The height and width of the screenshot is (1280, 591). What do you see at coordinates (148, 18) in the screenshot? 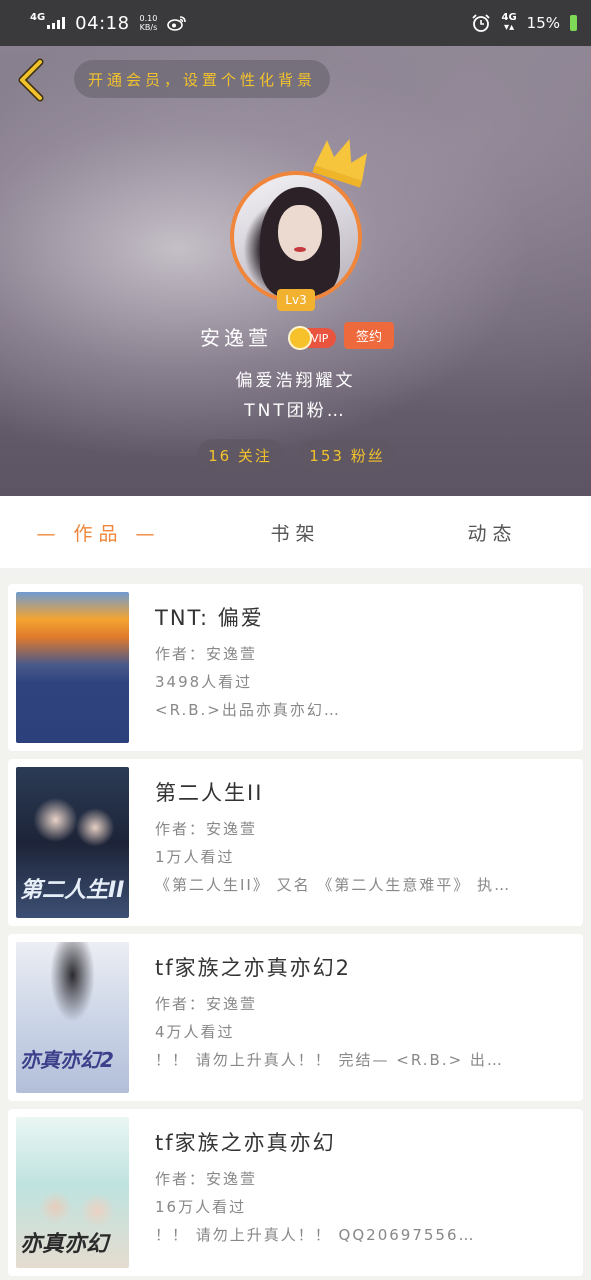
I see `speed-value: 0.10` at bounding box center [148, 18].